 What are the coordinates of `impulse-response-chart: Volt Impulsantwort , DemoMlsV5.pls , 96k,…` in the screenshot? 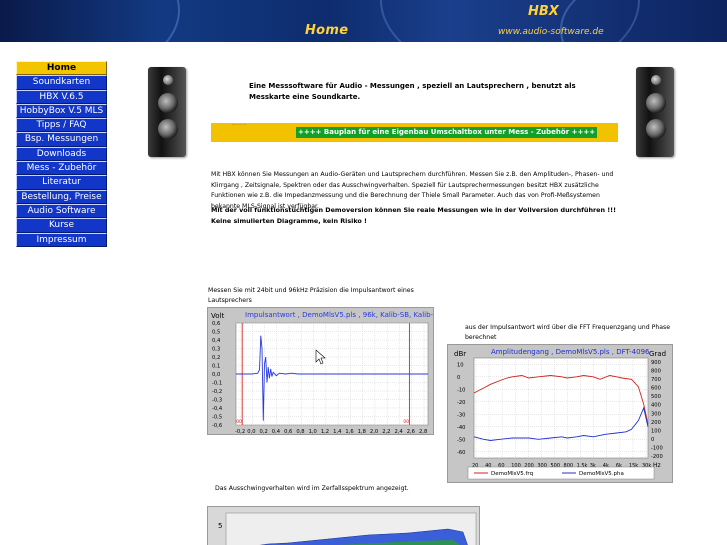 It's located at (320, 371).